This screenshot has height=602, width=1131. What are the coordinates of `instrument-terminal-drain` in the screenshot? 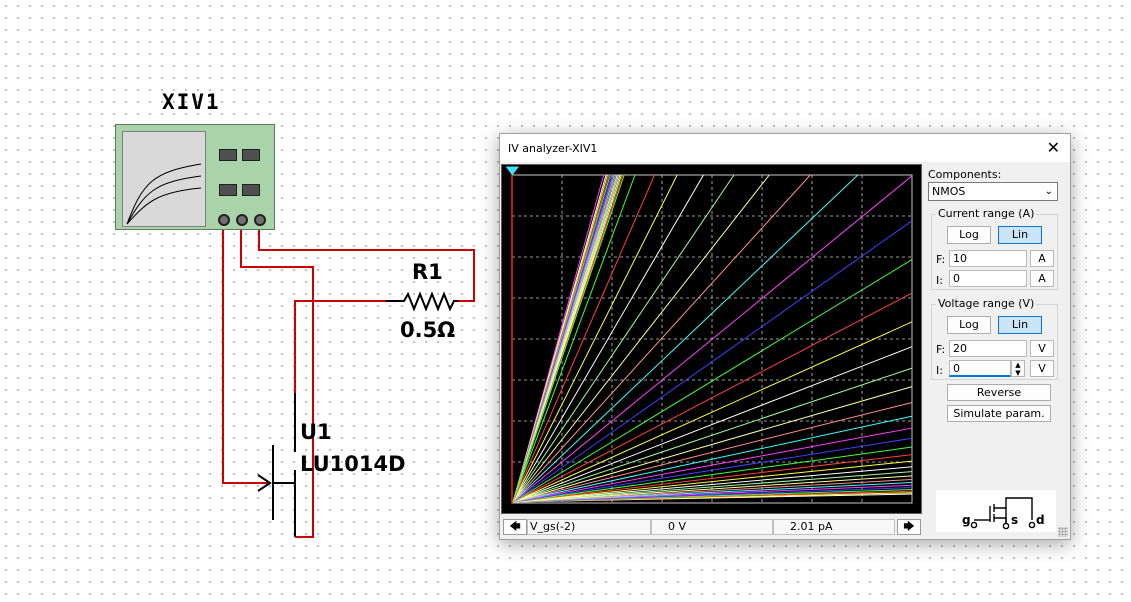 It's located at (260, 220).